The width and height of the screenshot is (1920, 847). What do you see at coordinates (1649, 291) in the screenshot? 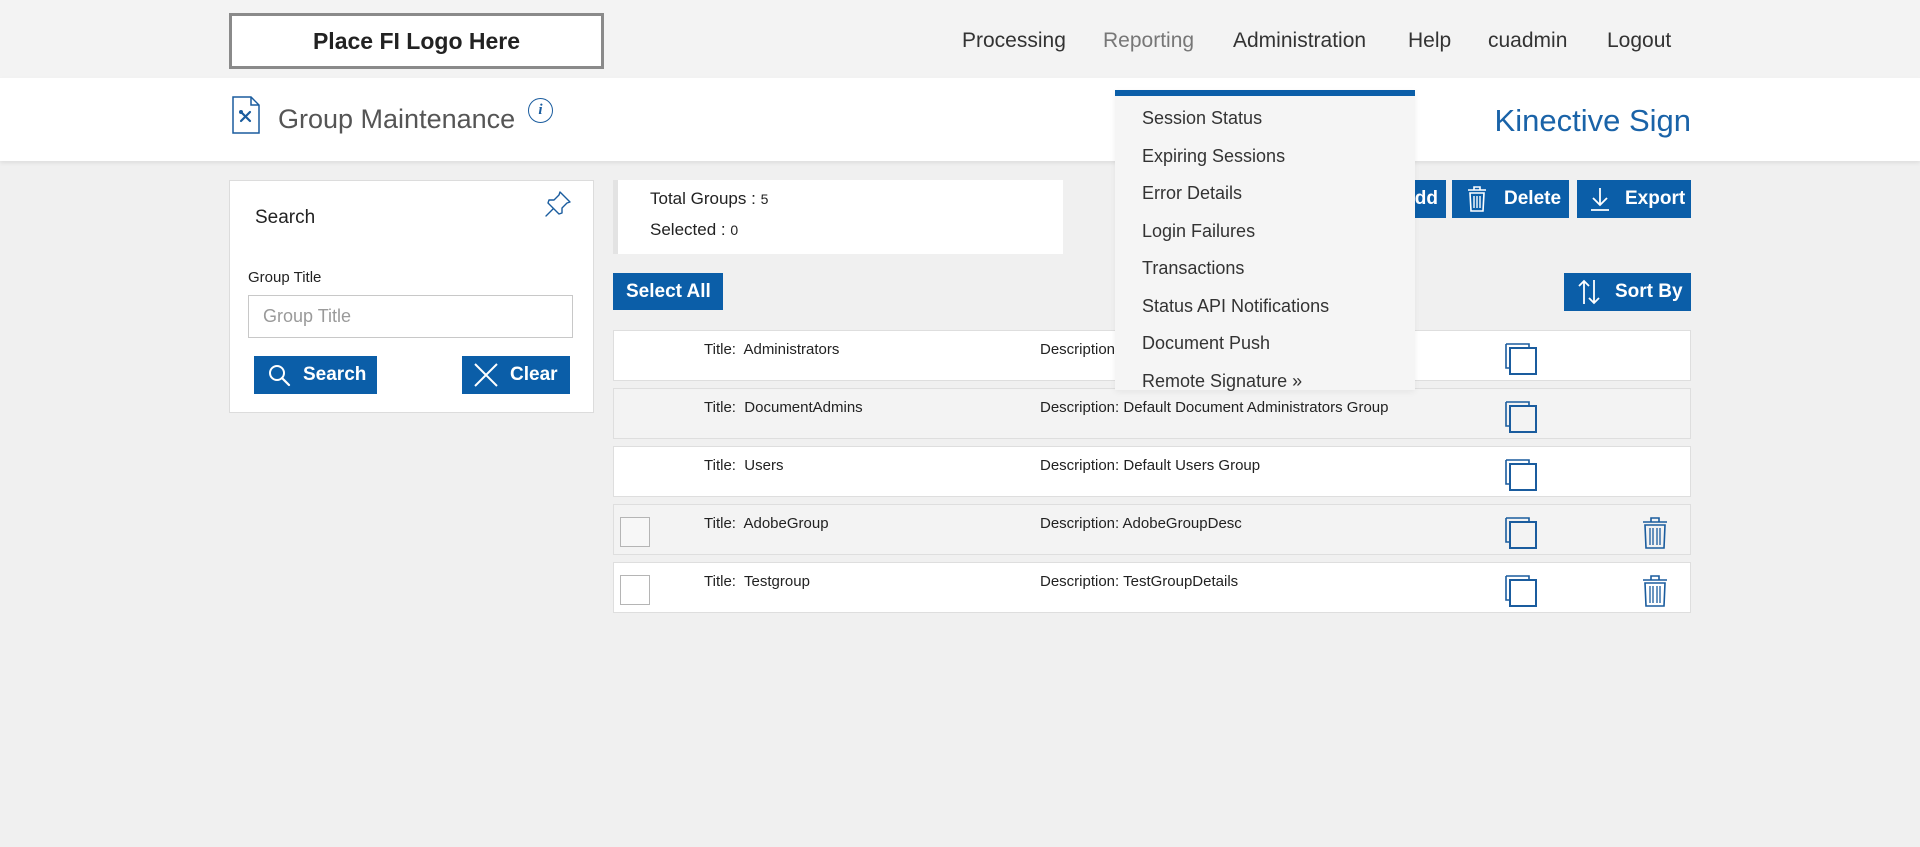
I see `sort-by-button-label: Sort By` at bounding box center [1649, 291].